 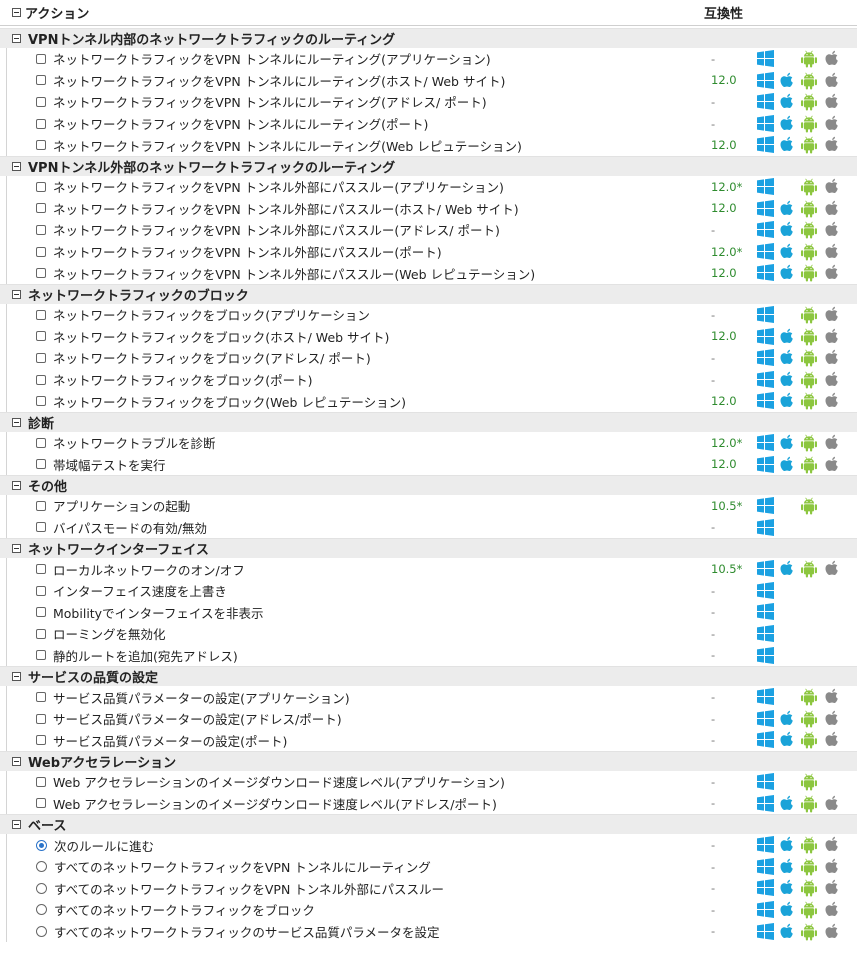 What do you see at coordinates (428, 421) in the screenshot?
I see `section-header: 診断` at bounding box center [428, 421].